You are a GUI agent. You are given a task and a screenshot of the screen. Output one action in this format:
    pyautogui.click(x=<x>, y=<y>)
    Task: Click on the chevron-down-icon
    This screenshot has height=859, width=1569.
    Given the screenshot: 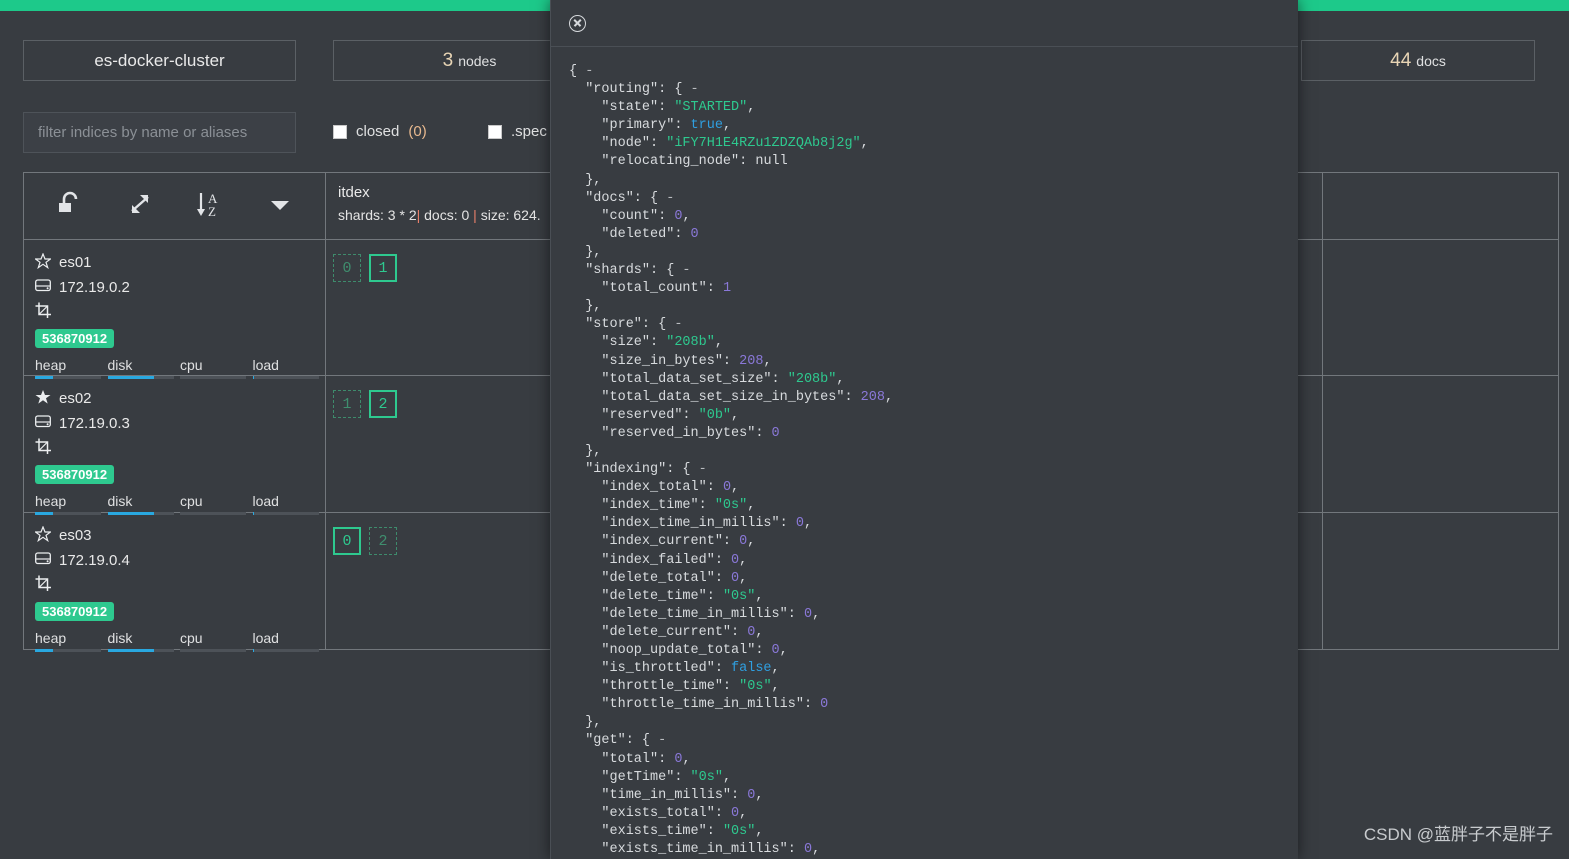 What is the action you would take?
    pyautogui.click(x=280, y=206)
    